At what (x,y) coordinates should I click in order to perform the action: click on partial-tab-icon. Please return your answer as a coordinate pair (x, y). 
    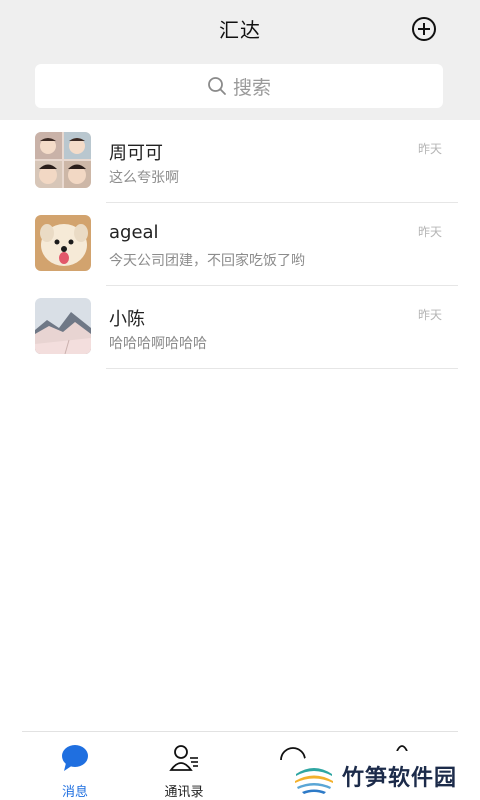
    Looking at the image, I should click on (402, 746).